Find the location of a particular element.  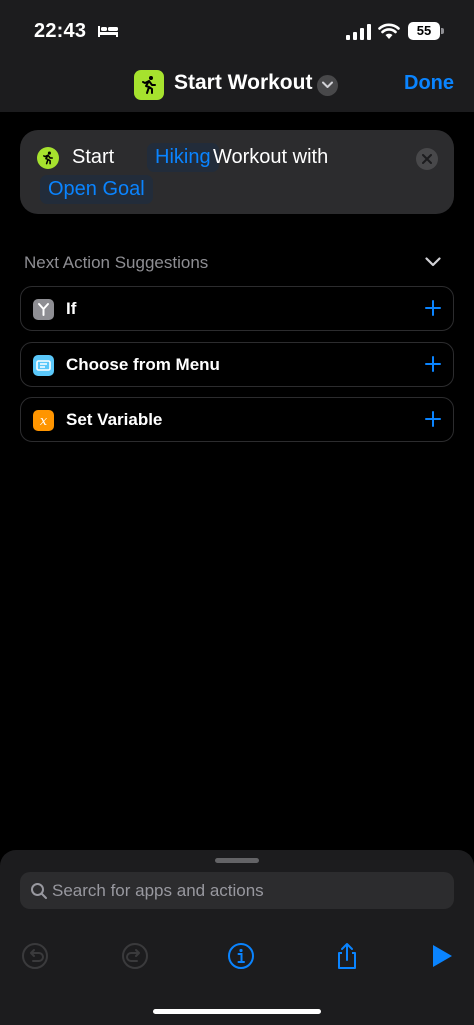

suggestion-label: Choose from Menu is located at coordinates (143, 364).